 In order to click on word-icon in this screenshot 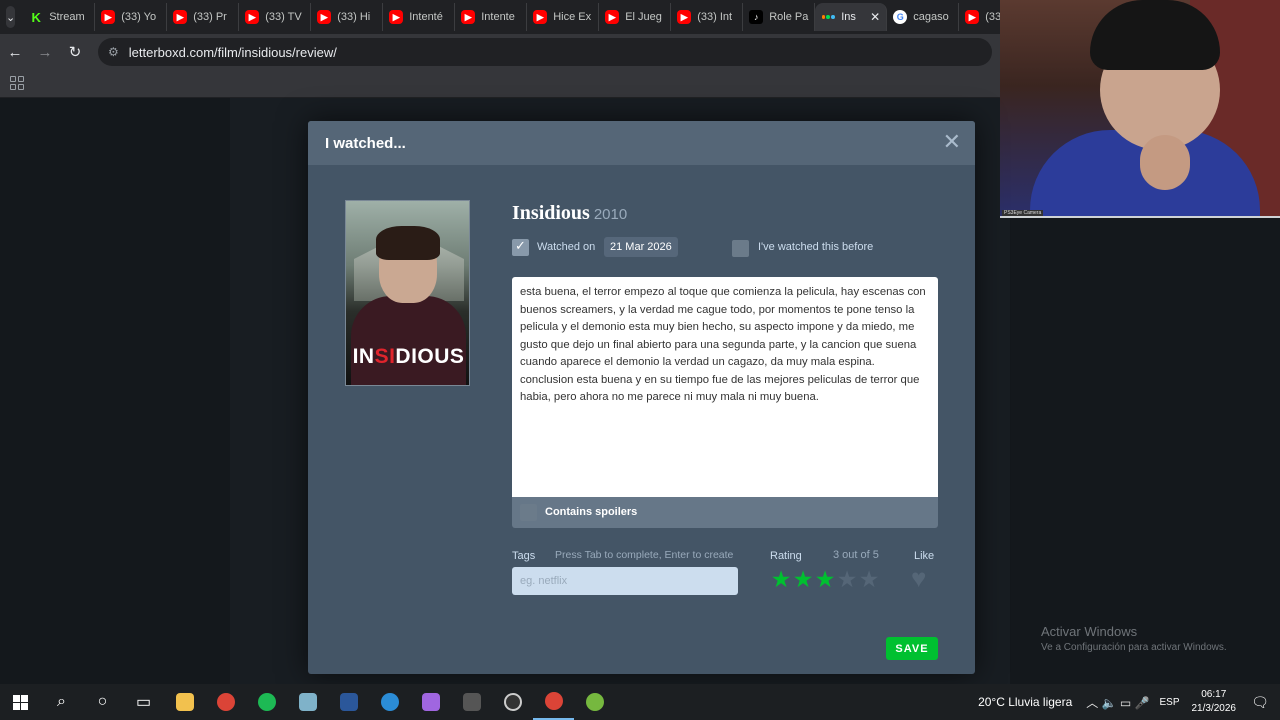, I will do `click(348, 702)`.